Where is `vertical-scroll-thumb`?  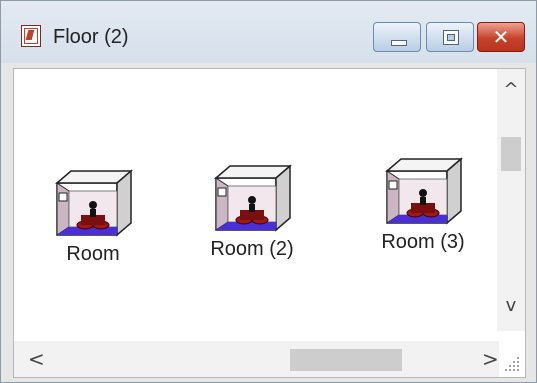
vertical-scroll-thumb is located at coordinates (511, 154).